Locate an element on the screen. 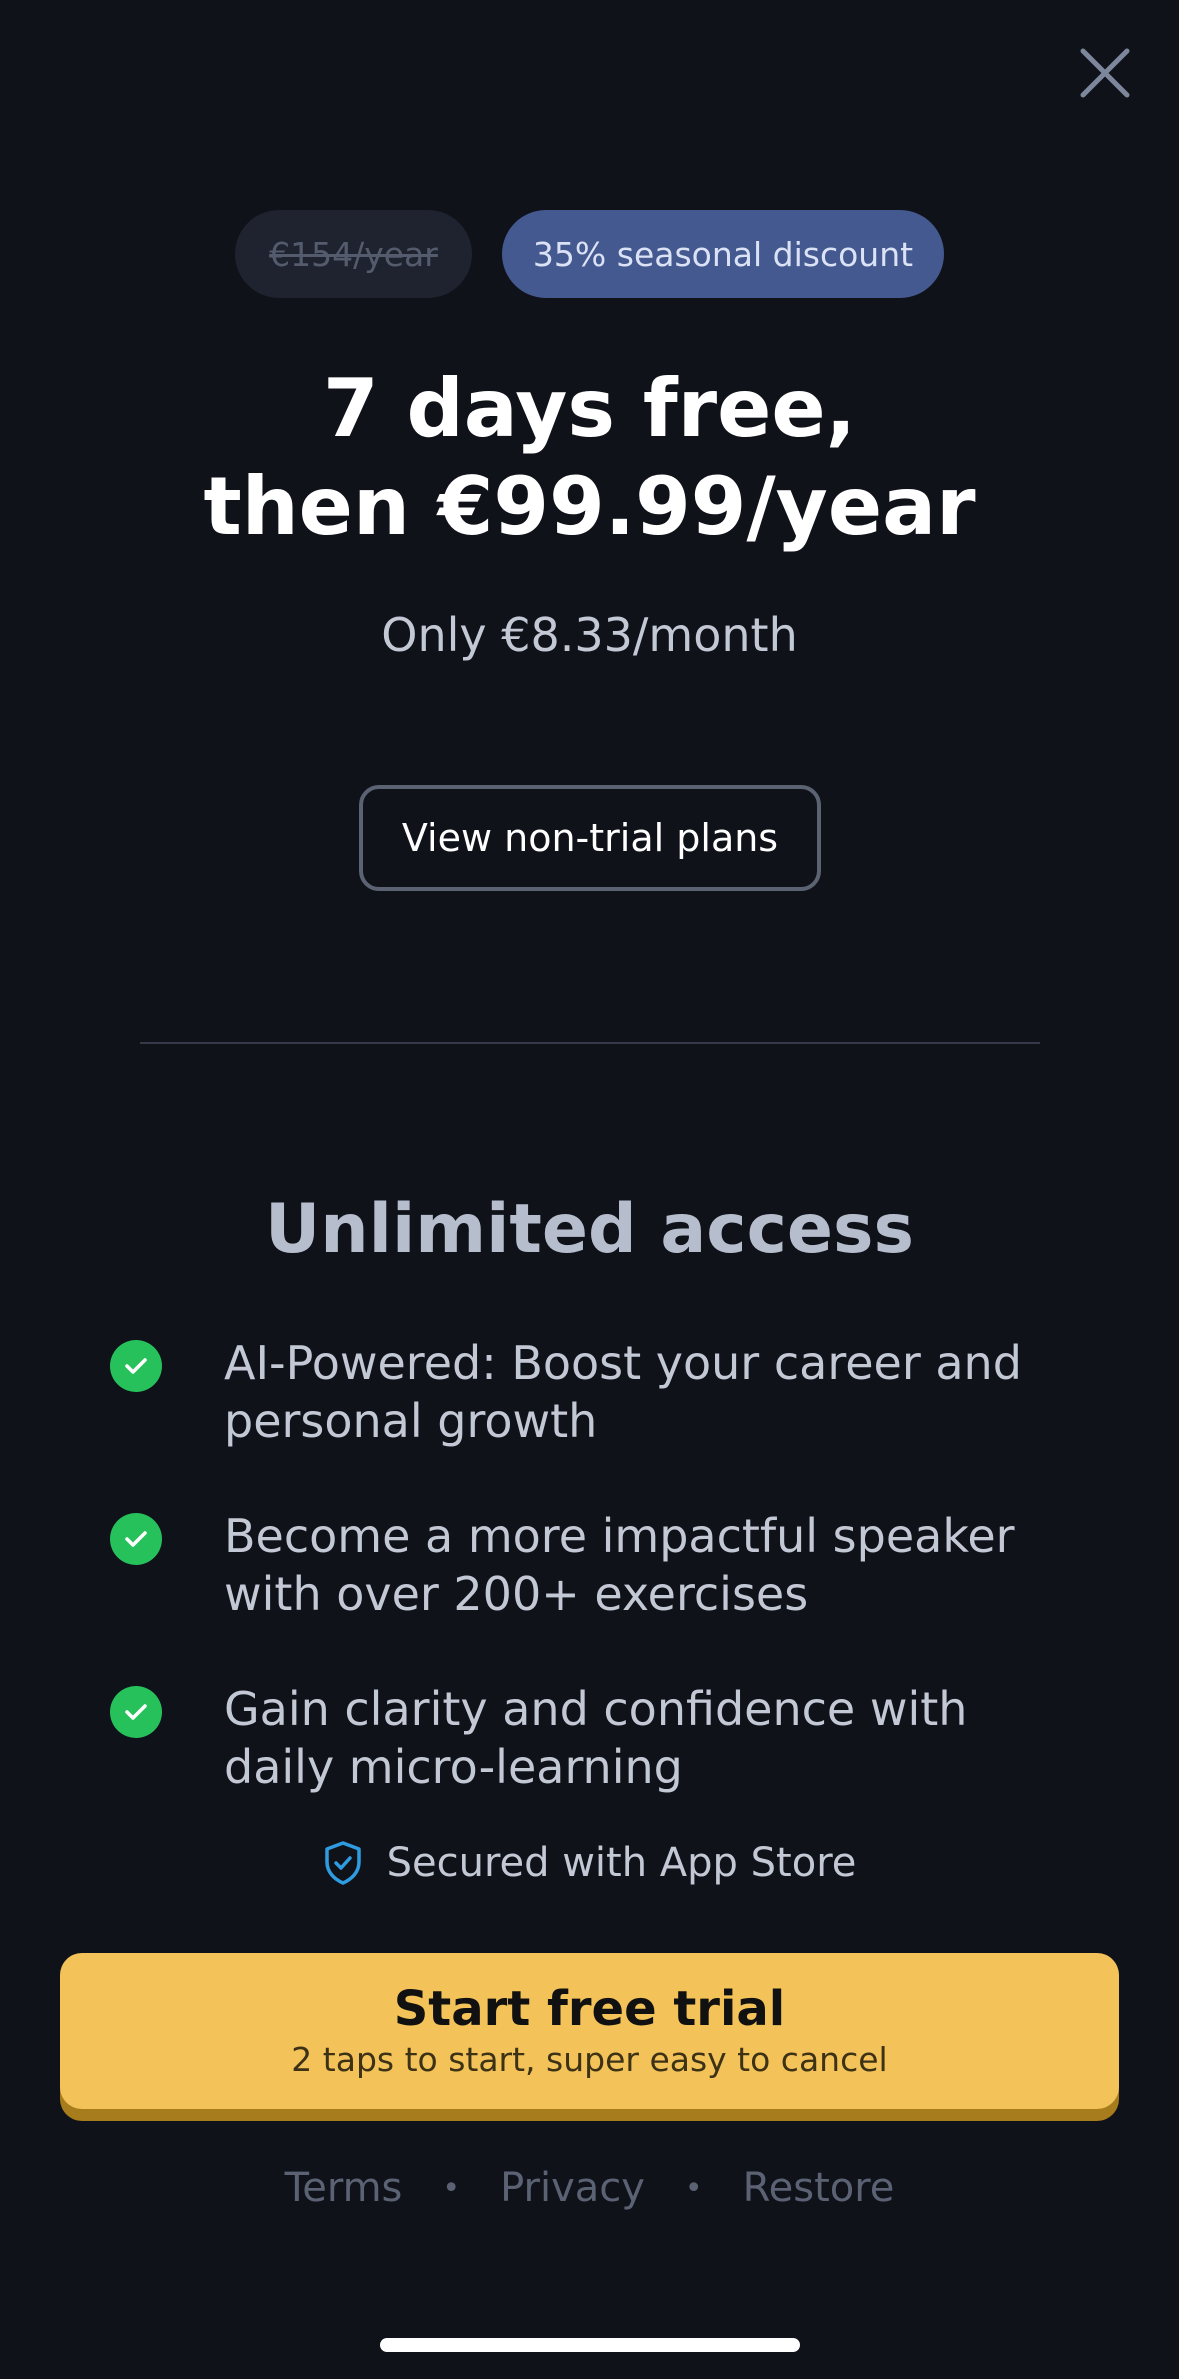 The width and height of the screenshot is (1179, 2379). footer-links: Terms • Privacy • Restore is located at coordinates (589, 2188).